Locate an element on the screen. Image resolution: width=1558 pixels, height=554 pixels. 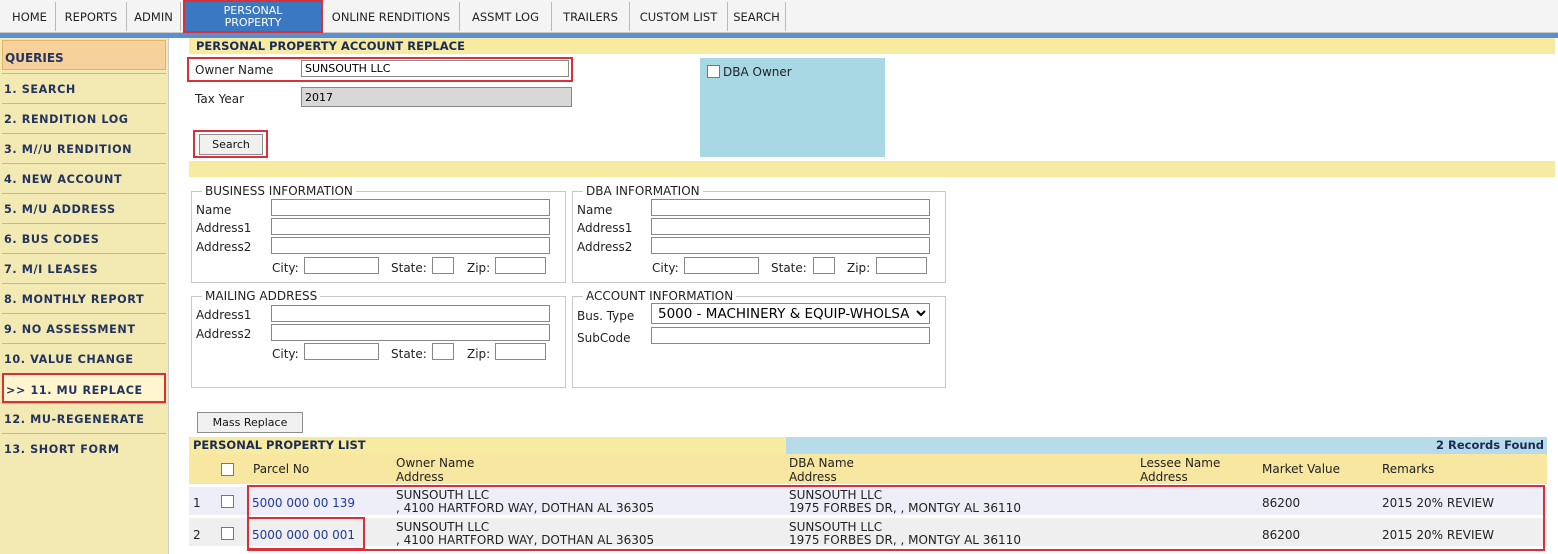
tab-admin: ADMIN is located at coordinates (154, 16).